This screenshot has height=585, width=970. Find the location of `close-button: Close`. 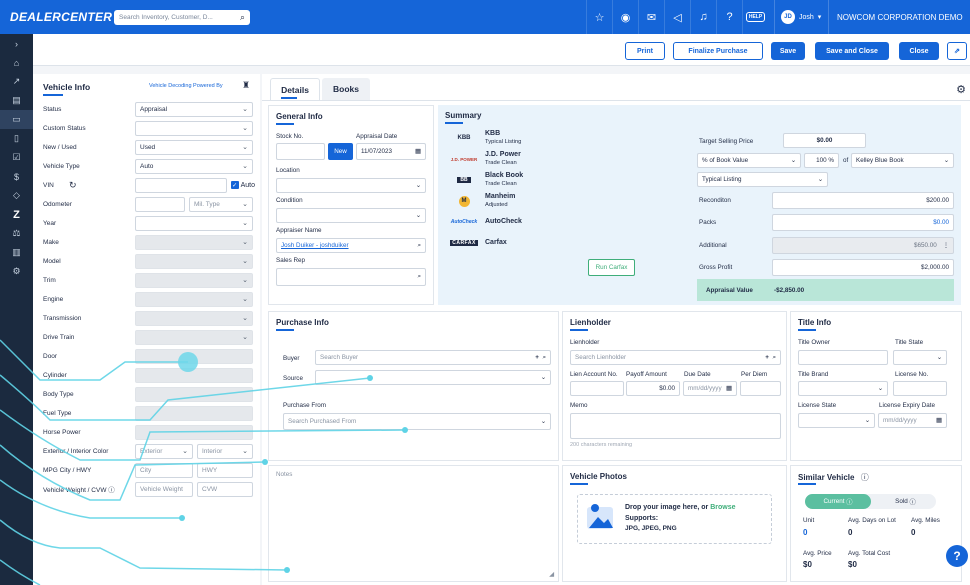

close-button: Close is located at coordinates (919, 51).